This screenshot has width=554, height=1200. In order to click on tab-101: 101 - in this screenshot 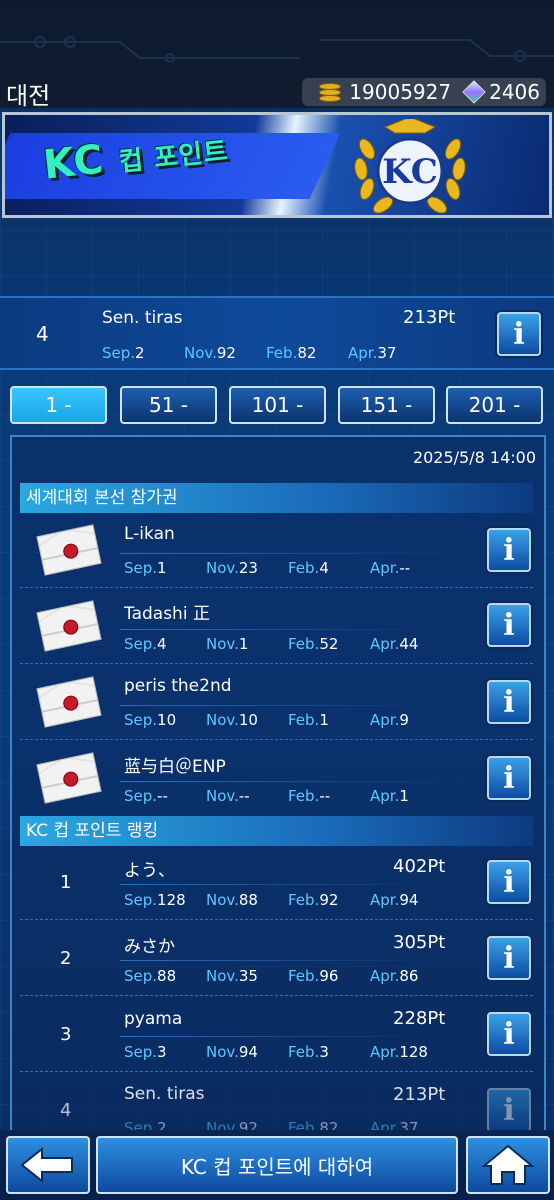, I will do `click(277, 405)`.